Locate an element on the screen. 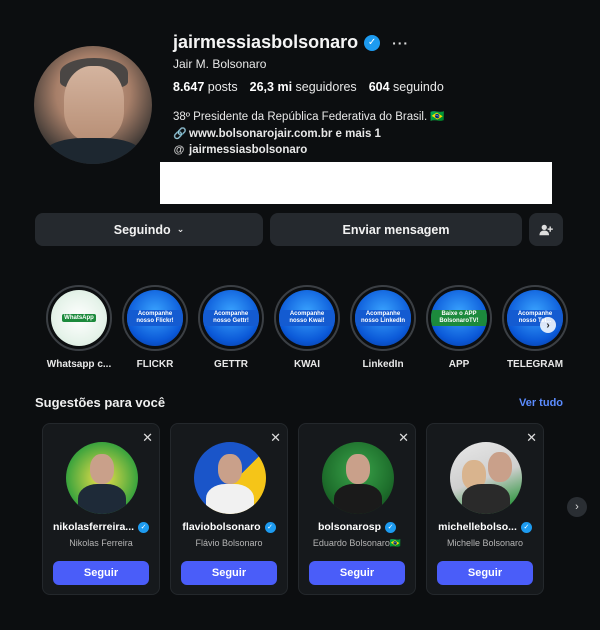 The image size is (600, 630). highlight-linkedin: Acompanhe nosso LinkedIn LinkedIn is located at coordinates (383, 327).